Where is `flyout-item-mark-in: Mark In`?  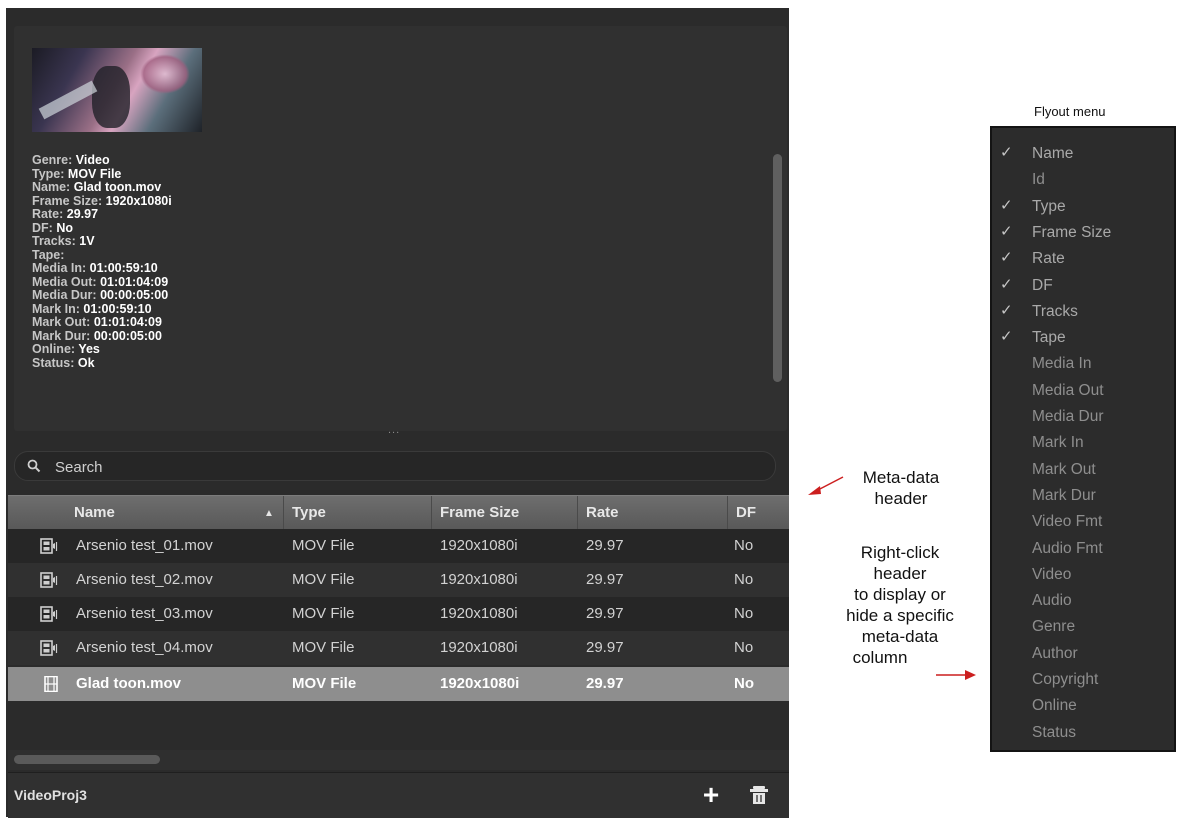 flyout-item-mark-in: Mark In is located at coordinates (1083, 444).